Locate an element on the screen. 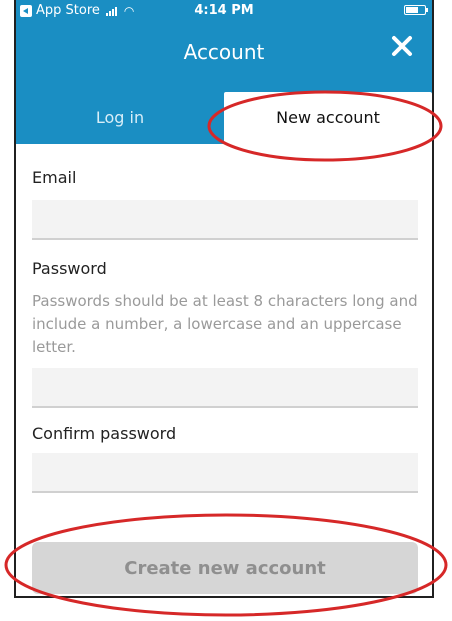 This screenshot has width=452, height=621. close-icon is located at coordinates (402, 46).